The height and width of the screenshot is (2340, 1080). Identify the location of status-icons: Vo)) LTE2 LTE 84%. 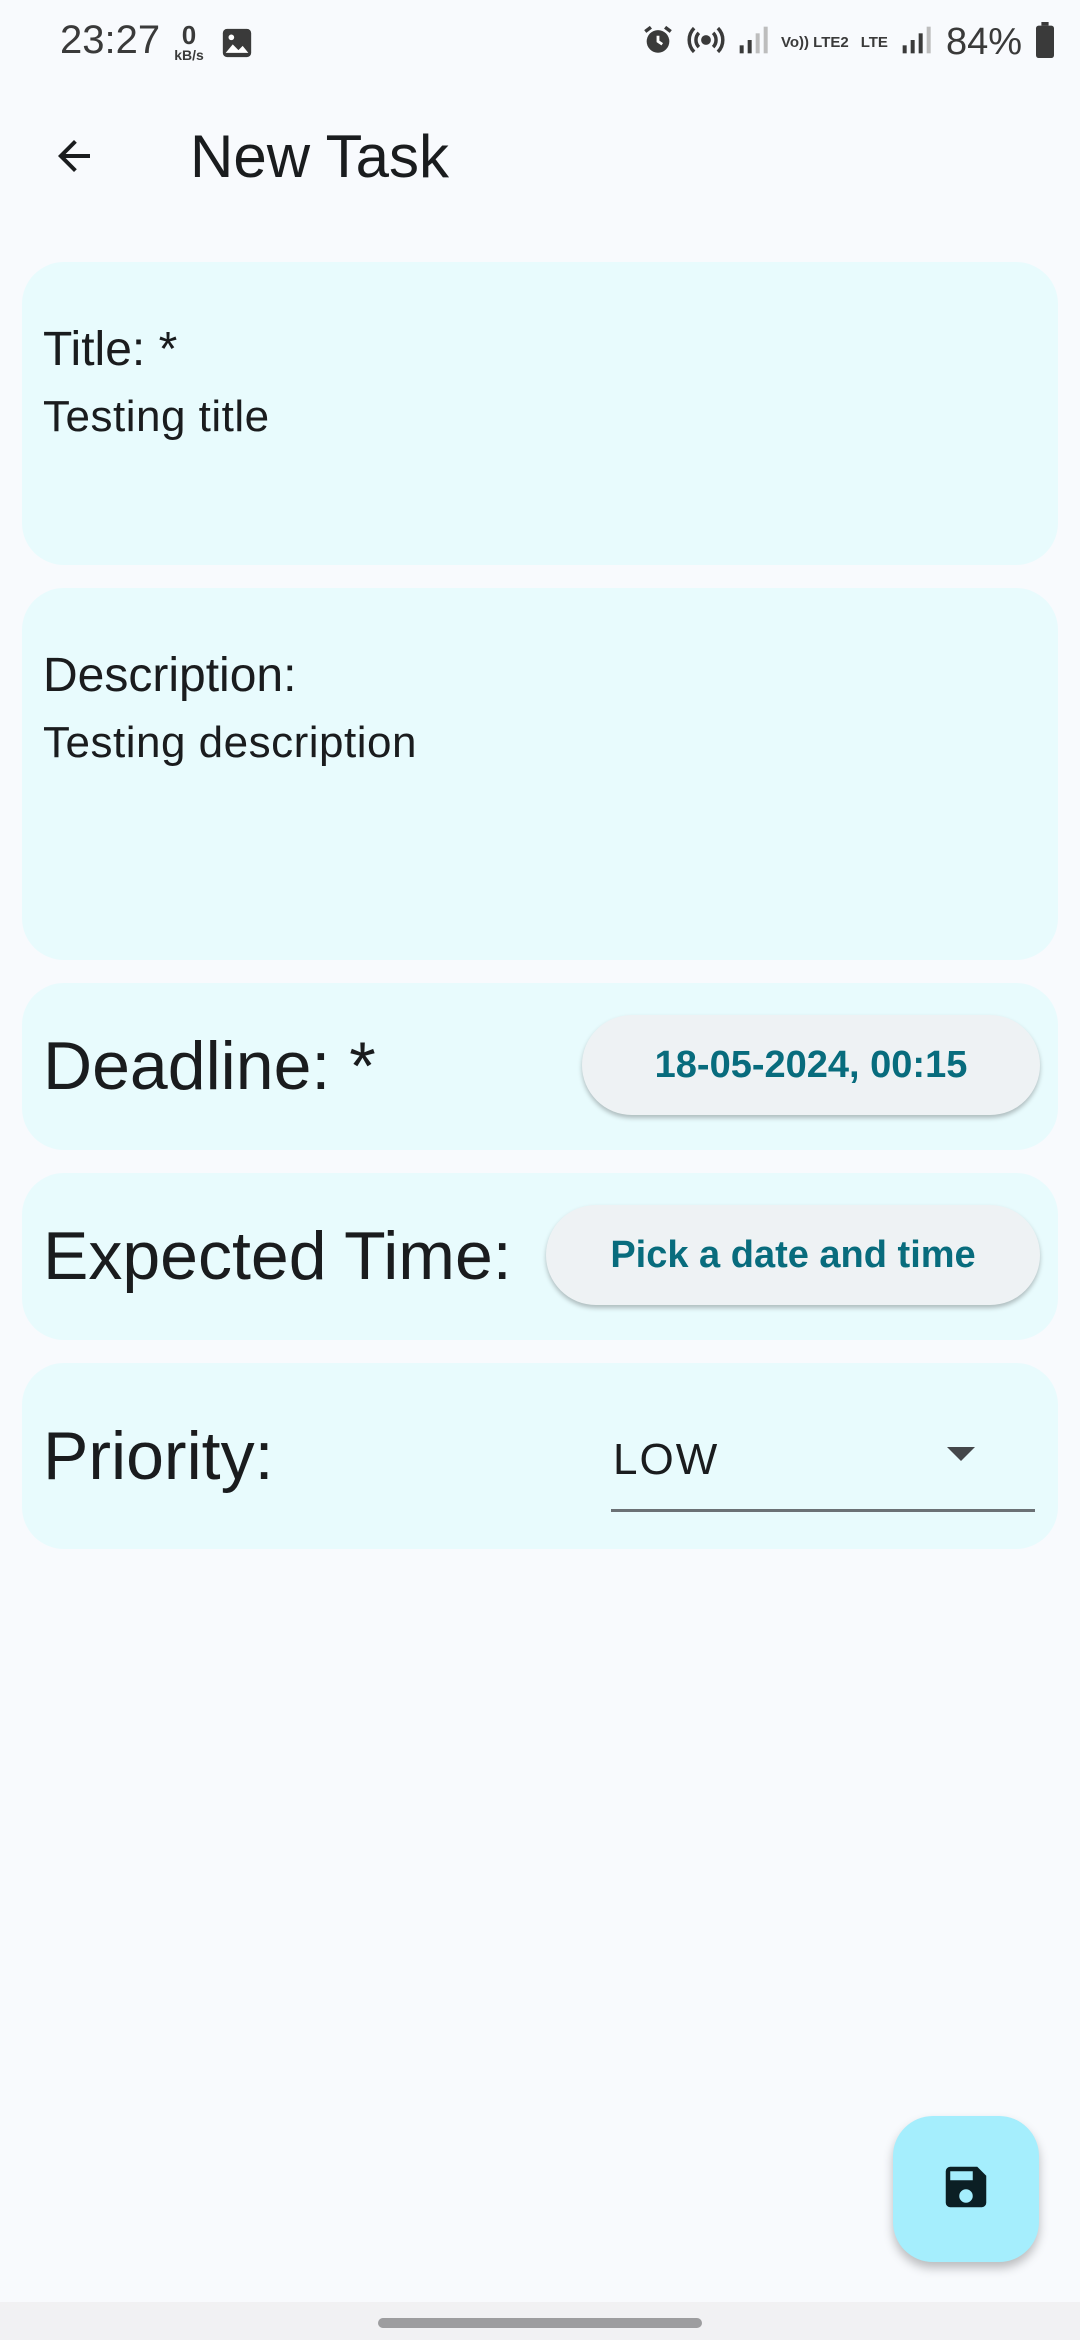
(848, 42).